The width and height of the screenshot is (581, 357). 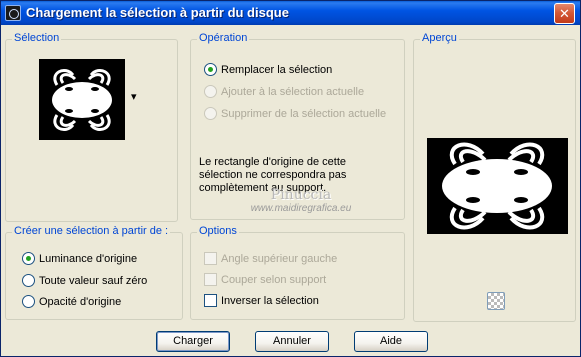 What do you see at coordinates (88, 258) in the screenshot?
I see `radio-label: Luminance d'origine` at bounding box center [88, 258].